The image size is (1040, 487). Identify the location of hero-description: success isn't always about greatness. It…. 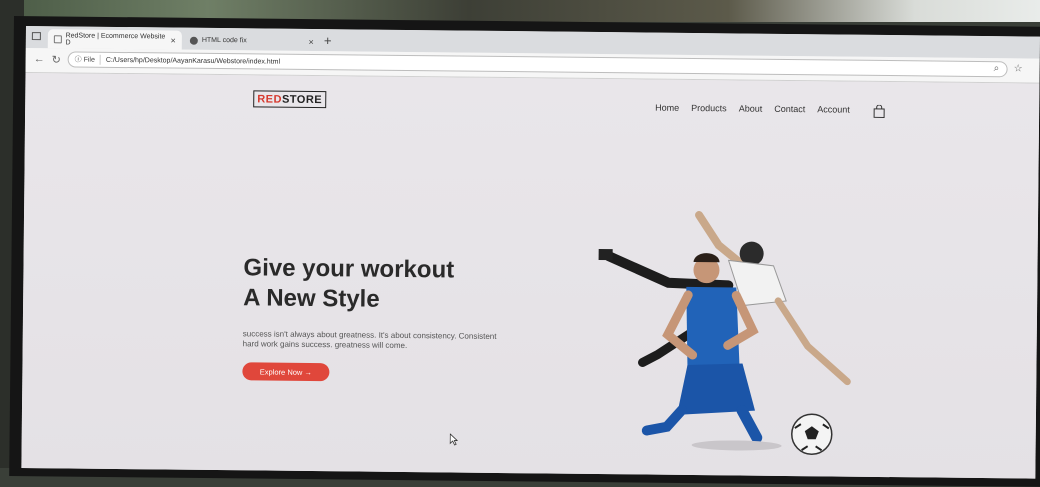
(388, 340).